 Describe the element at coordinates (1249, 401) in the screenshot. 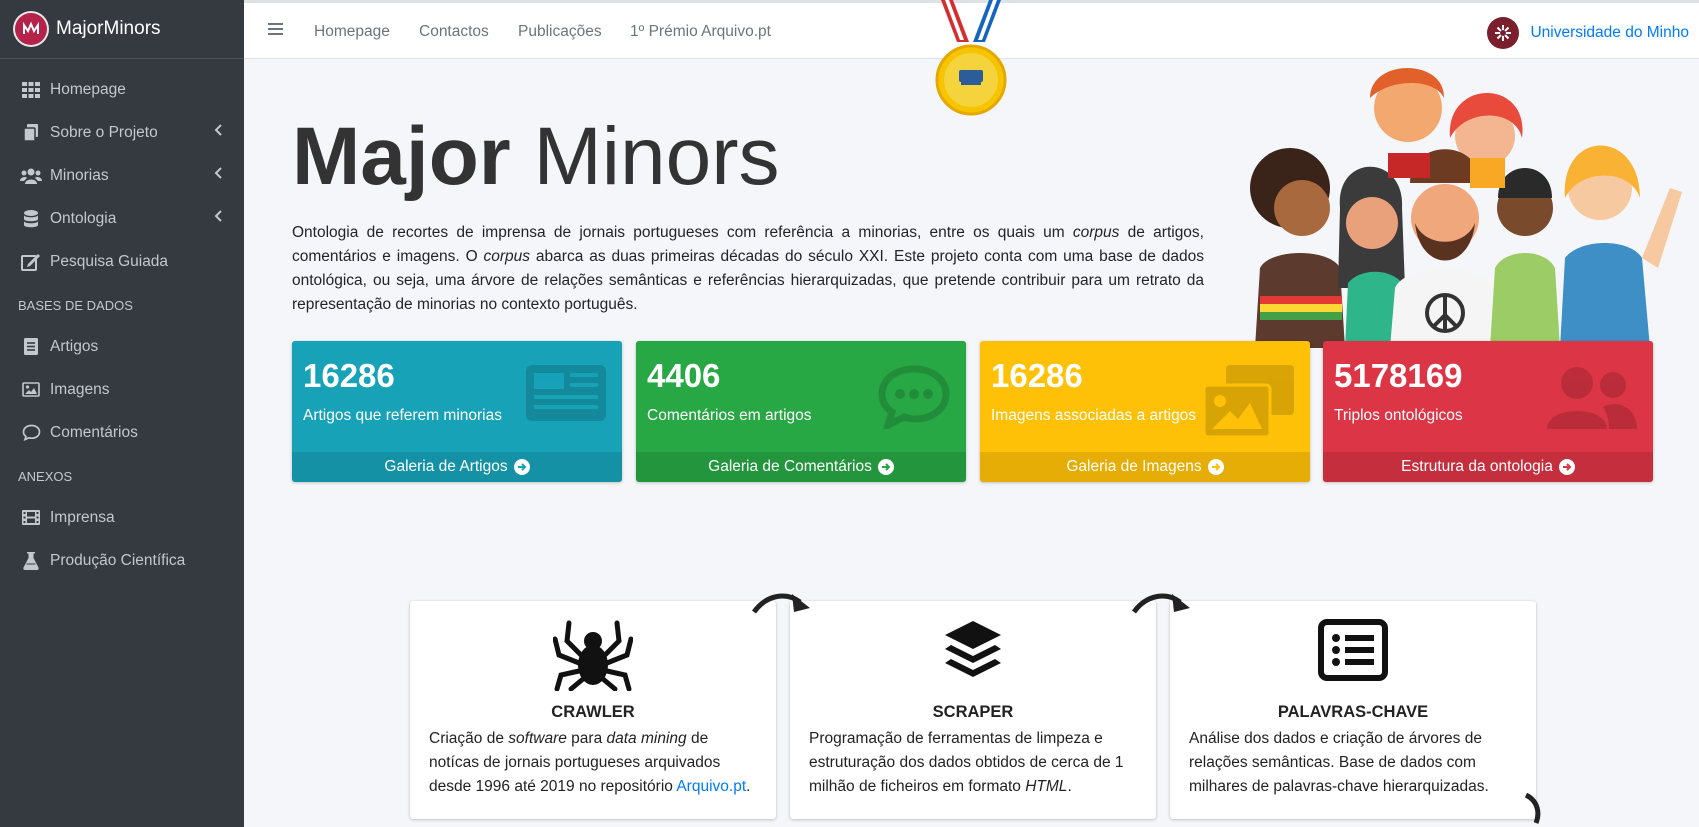

I see `photo-video-icon` at that location.